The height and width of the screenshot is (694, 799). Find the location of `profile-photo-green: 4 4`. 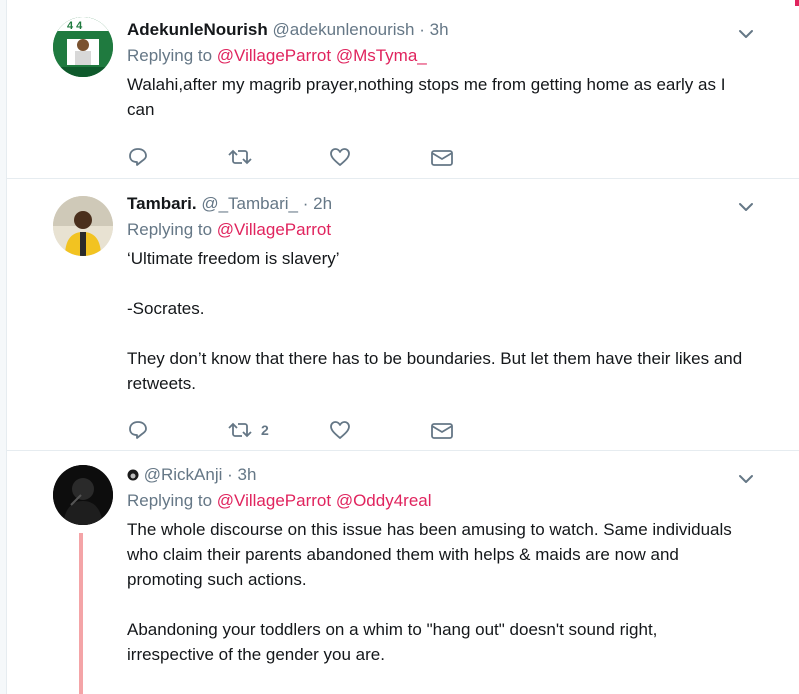

profile-photo-green: 4 4 is located at coordinates (83, 47).